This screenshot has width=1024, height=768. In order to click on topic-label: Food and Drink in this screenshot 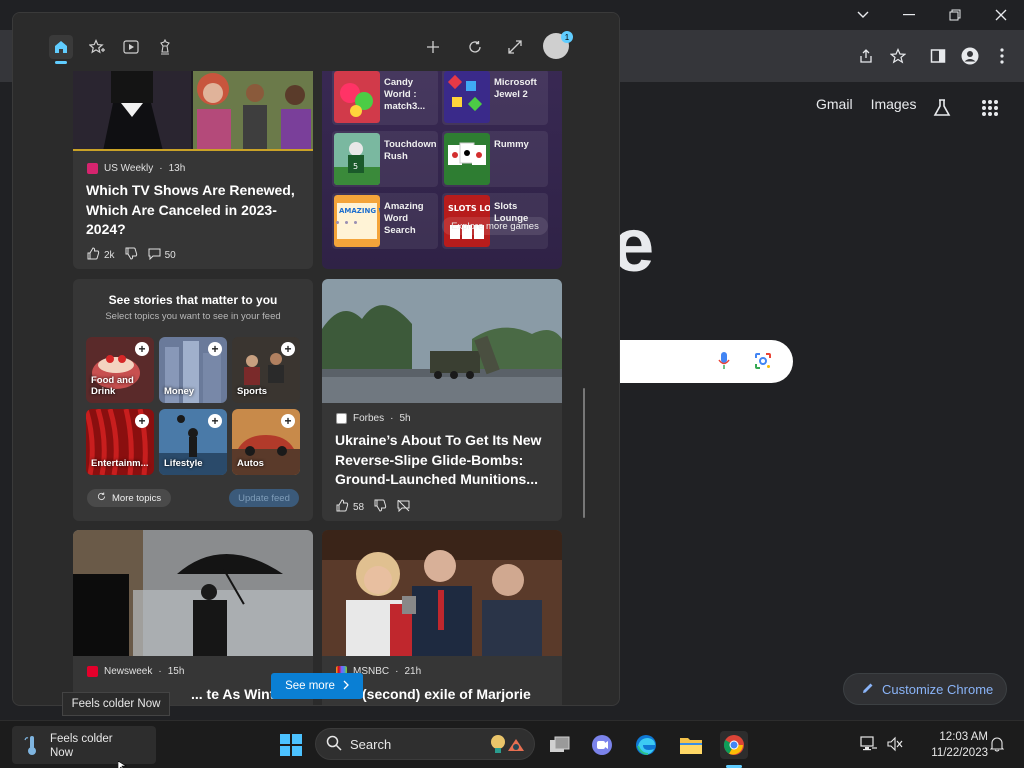, I will do `click(112, 386)`.